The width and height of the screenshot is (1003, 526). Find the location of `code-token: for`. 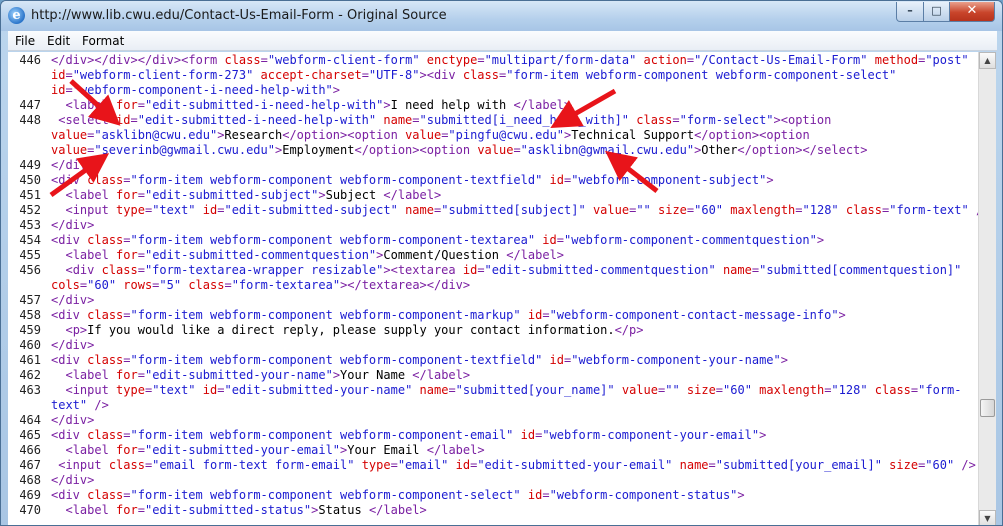

code-token: for is located at coordinates (127, 105).